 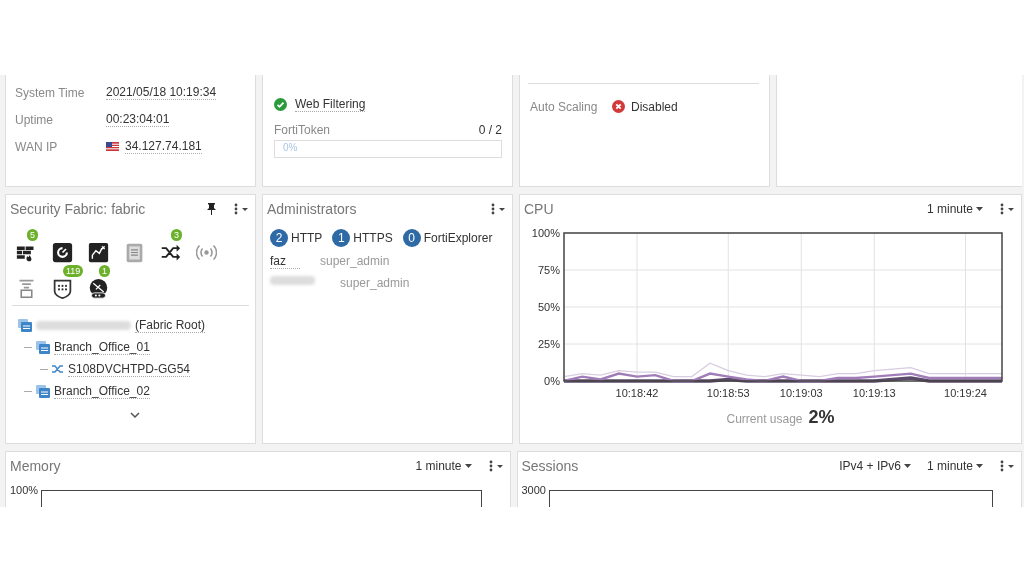 I want to click on admin-name: faz, so click(x=285, y=261).